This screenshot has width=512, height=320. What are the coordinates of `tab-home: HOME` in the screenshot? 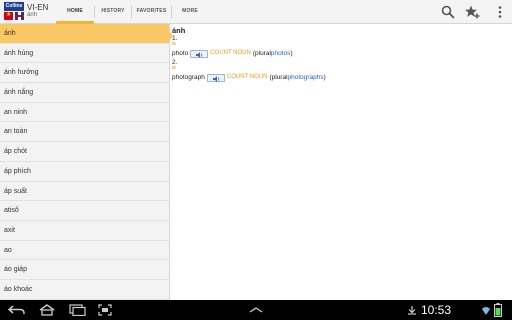 It's located at (75, 12).